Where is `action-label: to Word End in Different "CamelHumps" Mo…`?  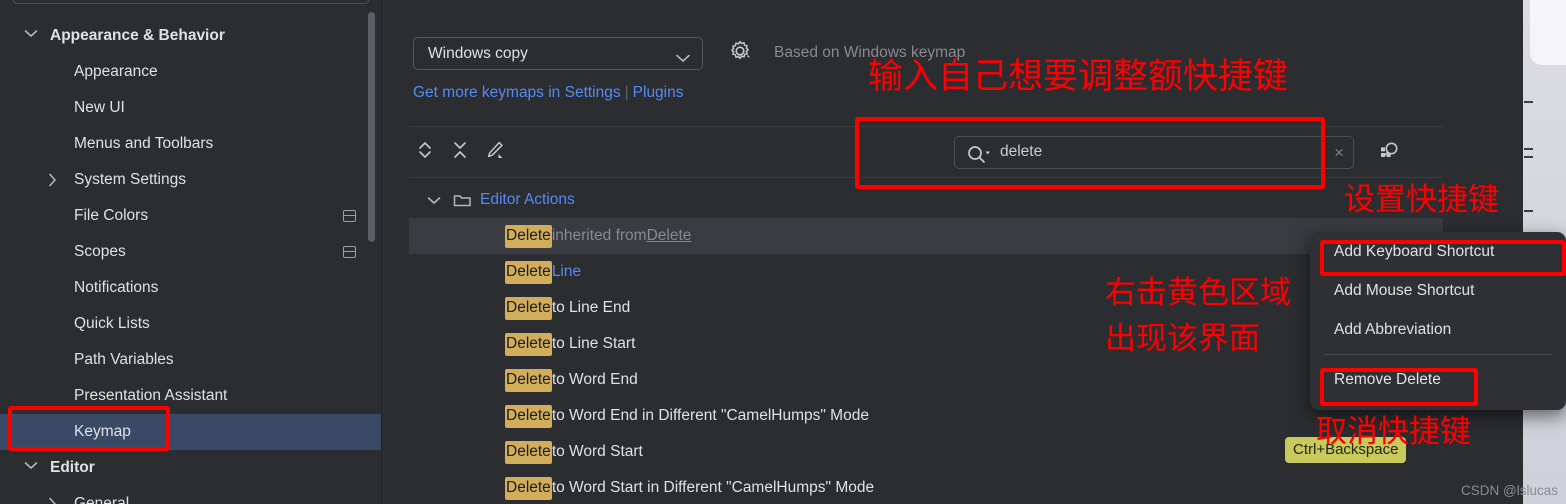
action-label: to Word End in Different "CamelHumps" Mo… is located at coordinates (710, 415).